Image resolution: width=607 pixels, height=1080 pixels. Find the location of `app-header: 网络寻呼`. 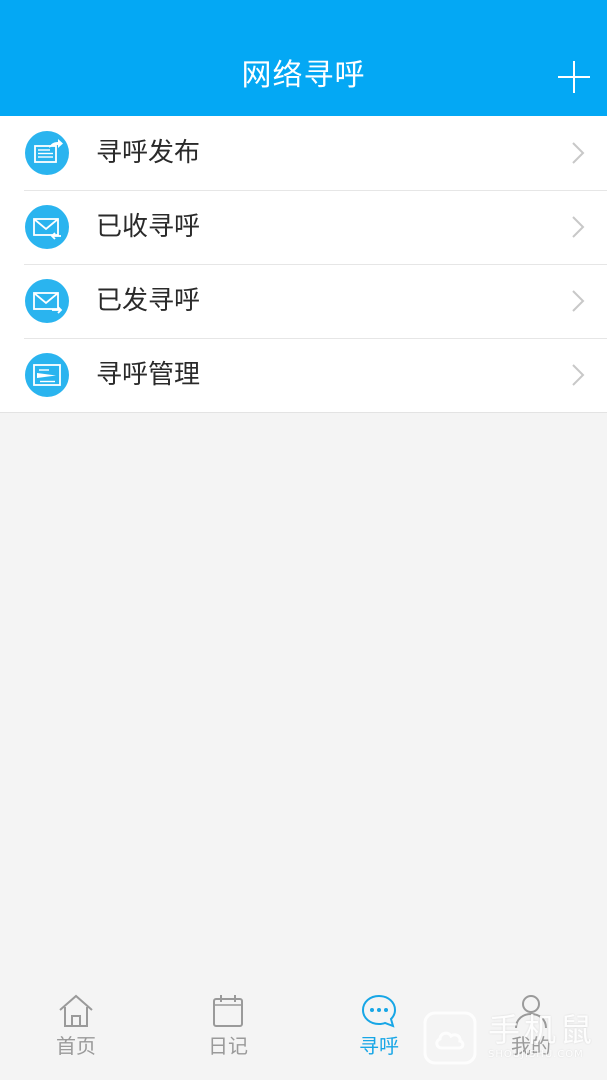

app-header: 网络寻呼 is located at coordinates (303, 58).